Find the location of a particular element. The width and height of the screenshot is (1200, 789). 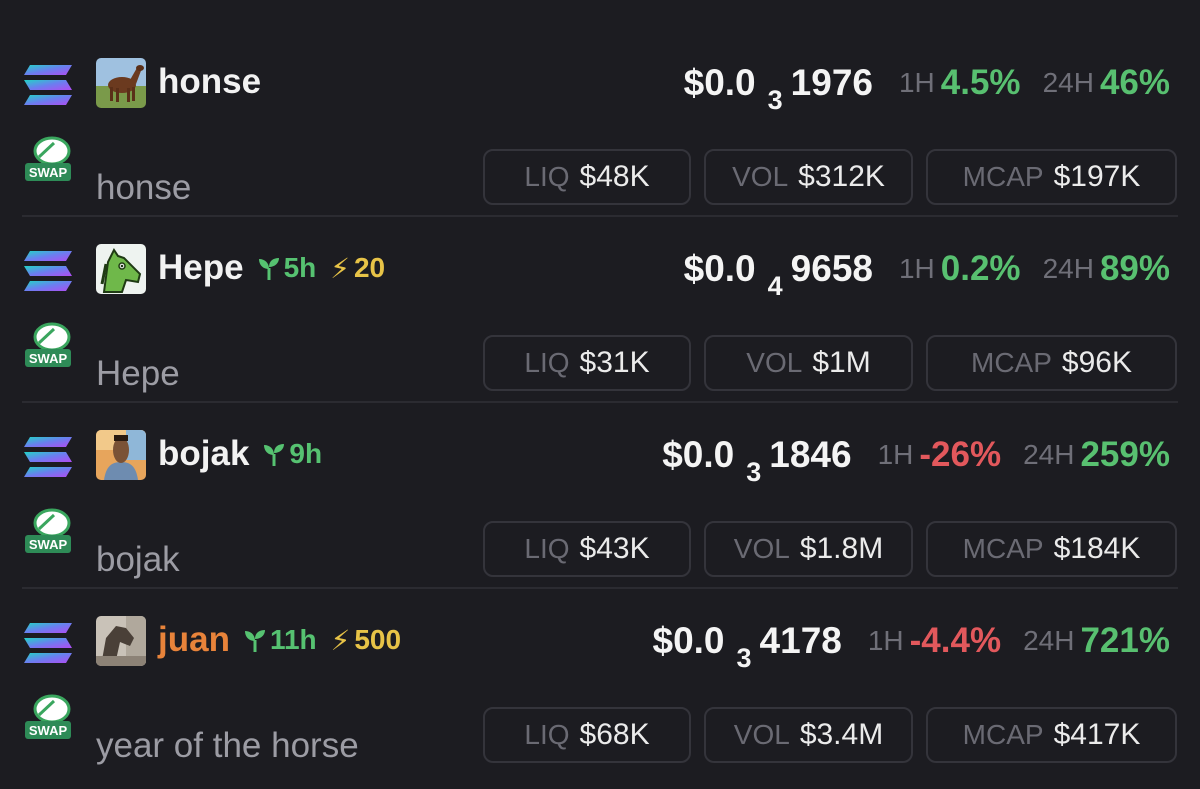

market-cap-chip: MCAP $96K is located at coordinates (1051, 363).